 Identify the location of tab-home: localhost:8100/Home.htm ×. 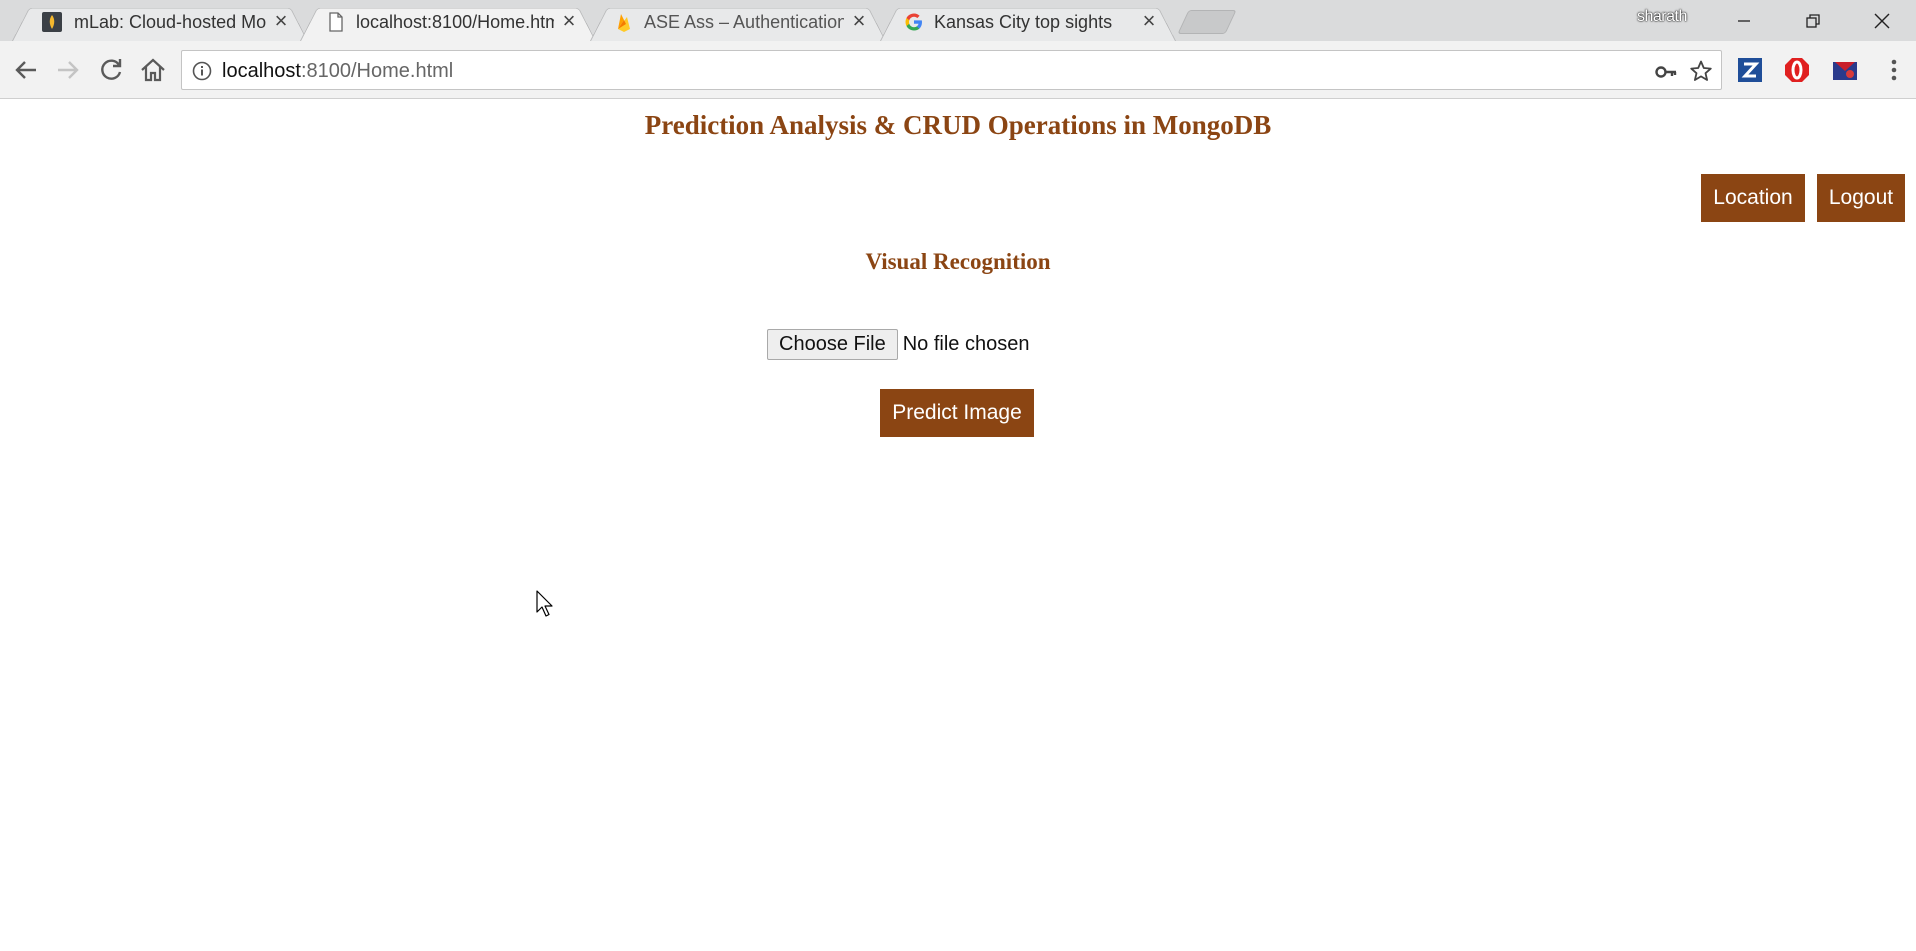
(448, 22).